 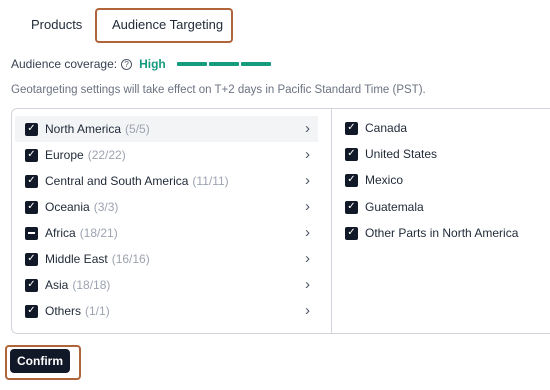 I want to click on region-name: Central and South America, so click(x=117, y=181).